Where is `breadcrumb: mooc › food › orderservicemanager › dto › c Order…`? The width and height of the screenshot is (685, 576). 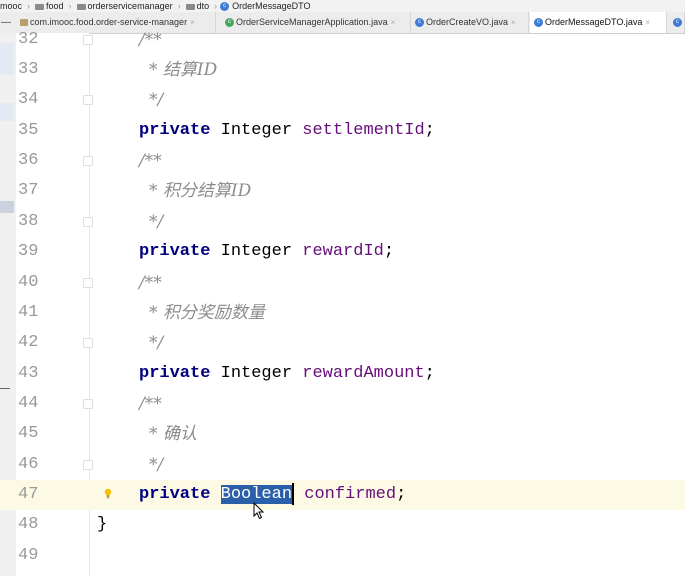 breadcrumb: mooc › food › orderservicemanager › dto › c Order… is located at coordinates (342, 6).